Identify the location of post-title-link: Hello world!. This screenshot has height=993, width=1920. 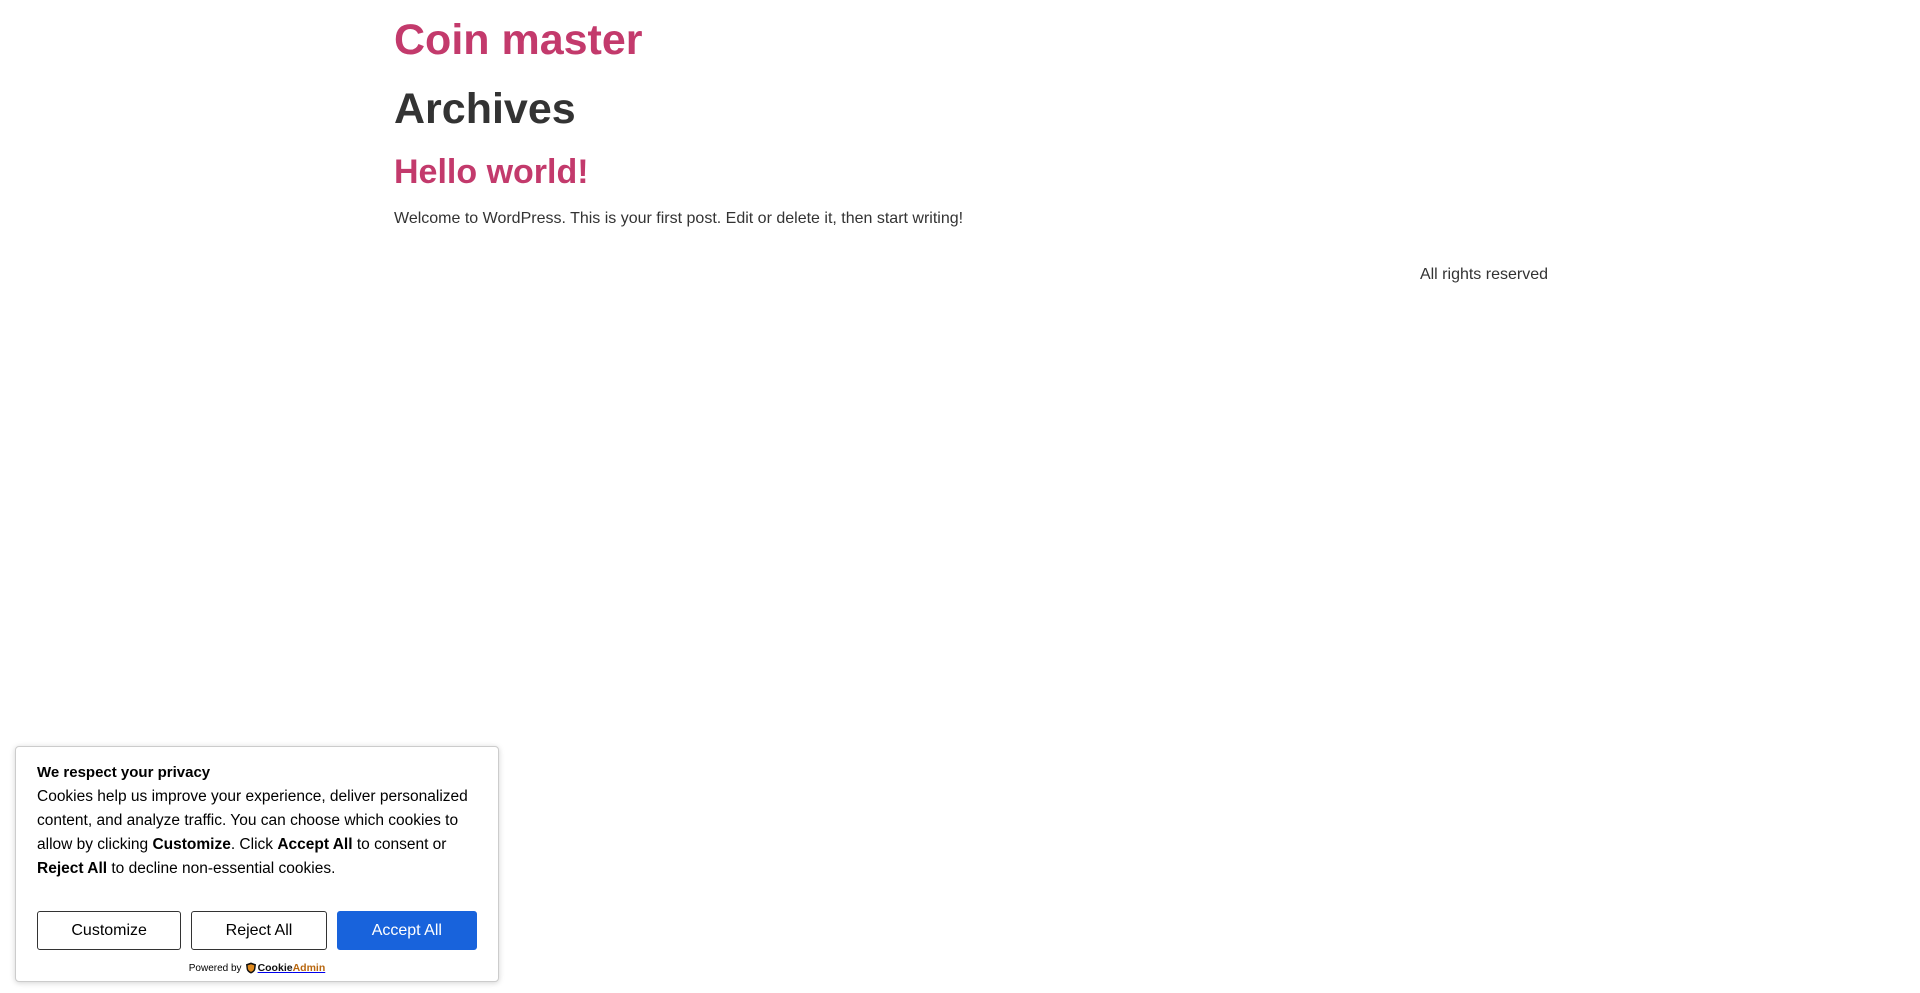
(971, 172).